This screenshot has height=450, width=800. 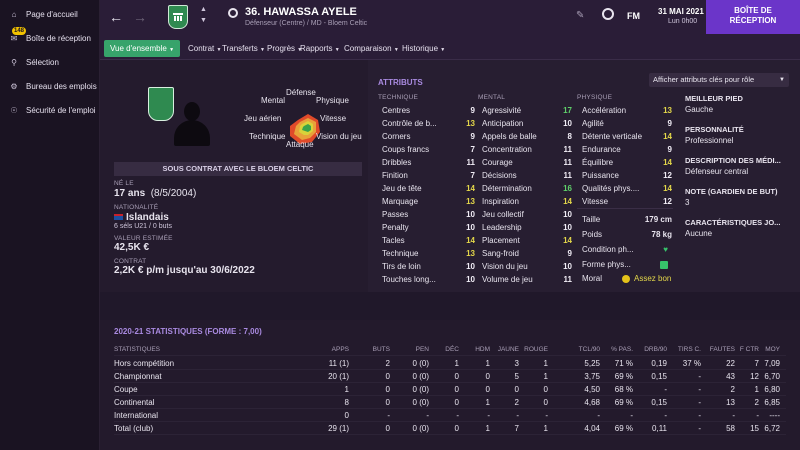 What do you see at coordinates (143, 226) in the screenshot?
I see `international-caps: 6 séls U21 / 0 buts` at bounding box center [143, 226].